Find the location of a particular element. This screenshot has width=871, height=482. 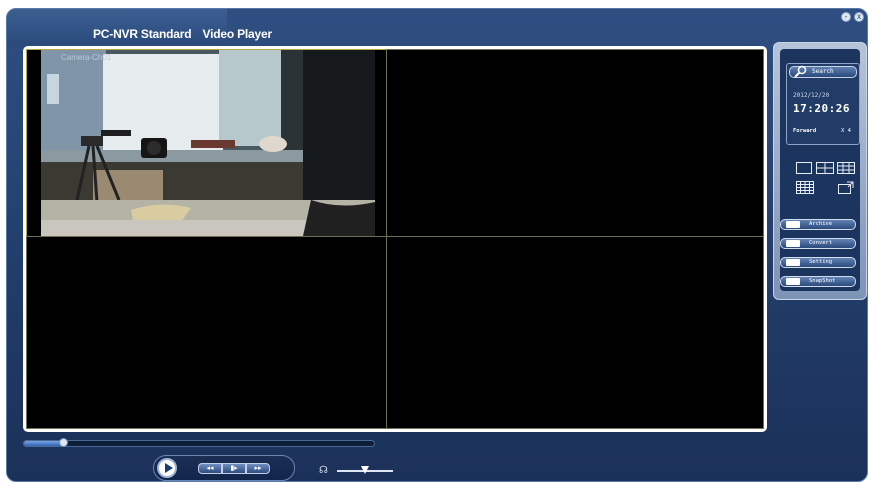

archive-button: Archive is located at coordinates (818, 224).